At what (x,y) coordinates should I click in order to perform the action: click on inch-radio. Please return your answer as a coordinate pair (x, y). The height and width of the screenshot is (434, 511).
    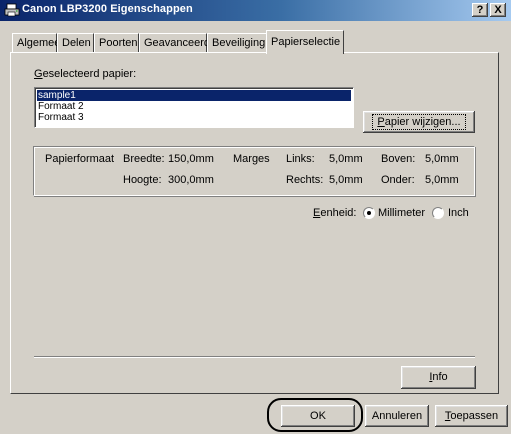
    Looking at the image, I should click on (438, 213).